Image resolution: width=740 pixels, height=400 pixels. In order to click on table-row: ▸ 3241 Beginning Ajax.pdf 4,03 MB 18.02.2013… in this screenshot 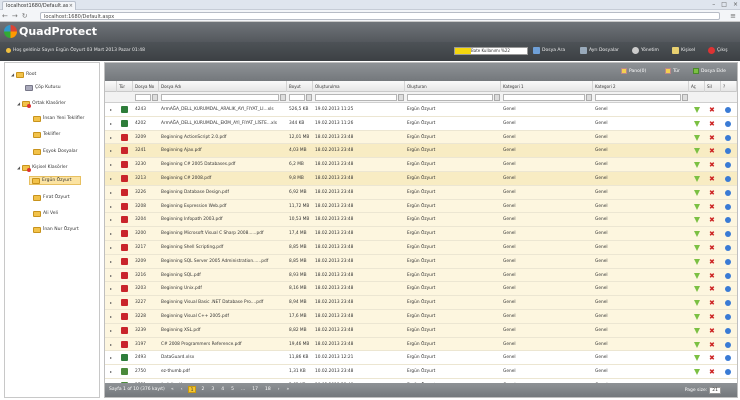, I will do `click(421, 151)`.